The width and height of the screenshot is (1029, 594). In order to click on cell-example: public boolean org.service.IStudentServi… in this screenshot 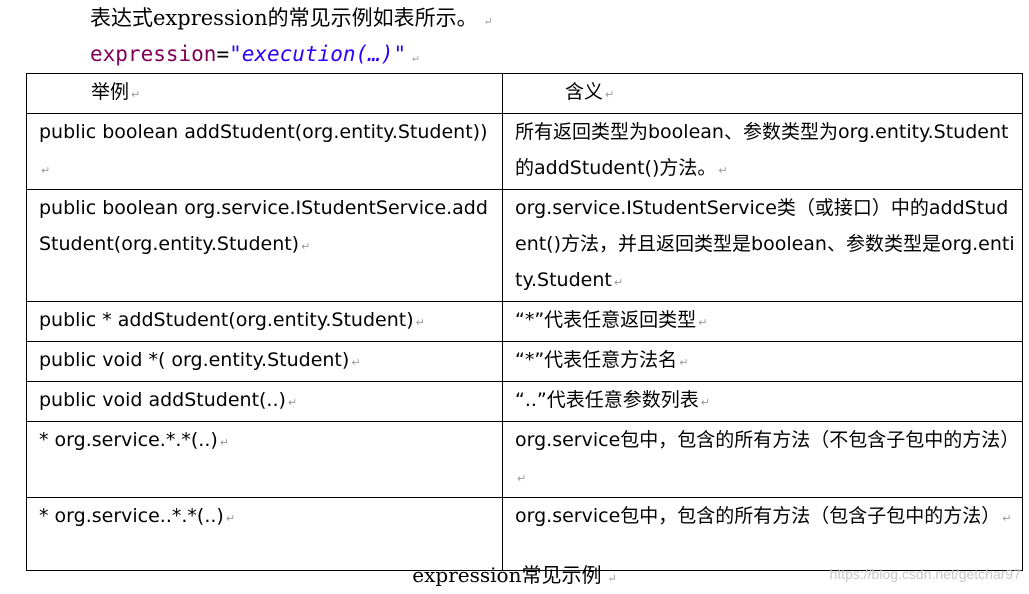, I will do `click(264, 245)`.